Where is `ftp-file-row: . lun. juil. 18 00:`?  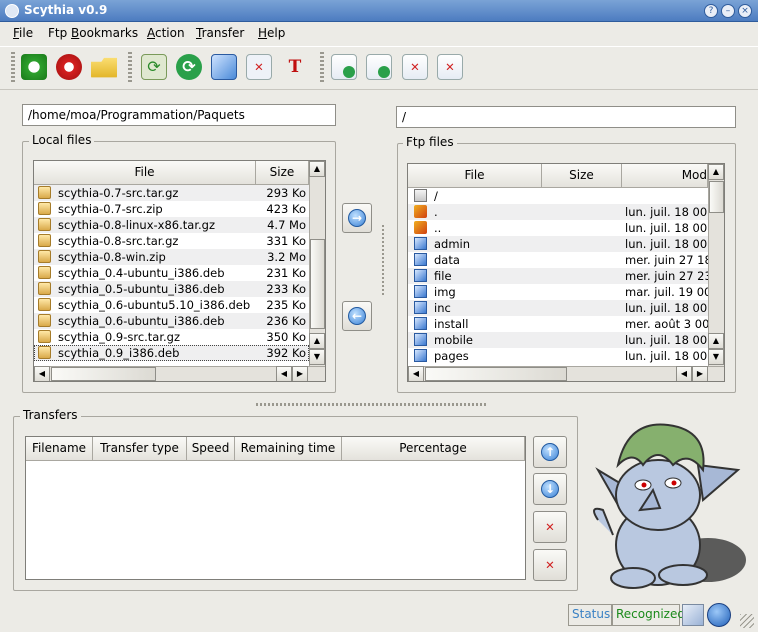 ftp-file-row: . lun. juil. 18 00: is located at coordinates (558, 212).